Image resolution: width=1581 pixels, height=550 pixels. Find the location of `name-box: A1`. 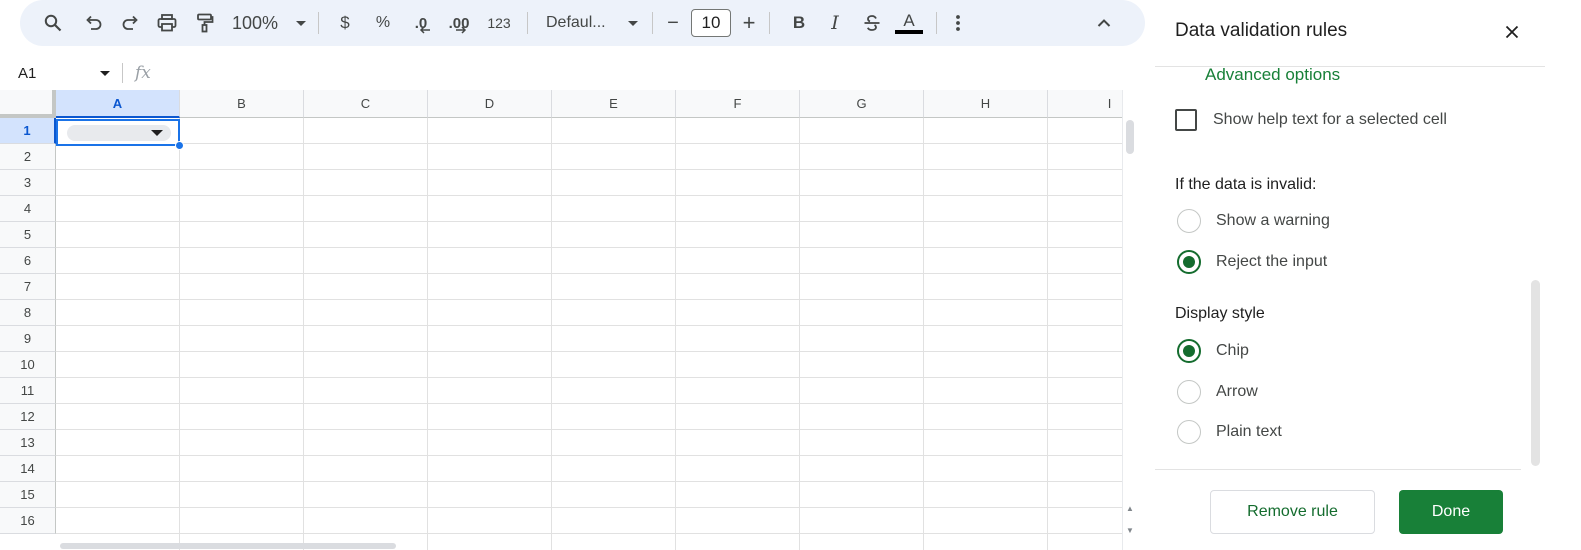

name-box: A1 is located at coordinates (61, 73).